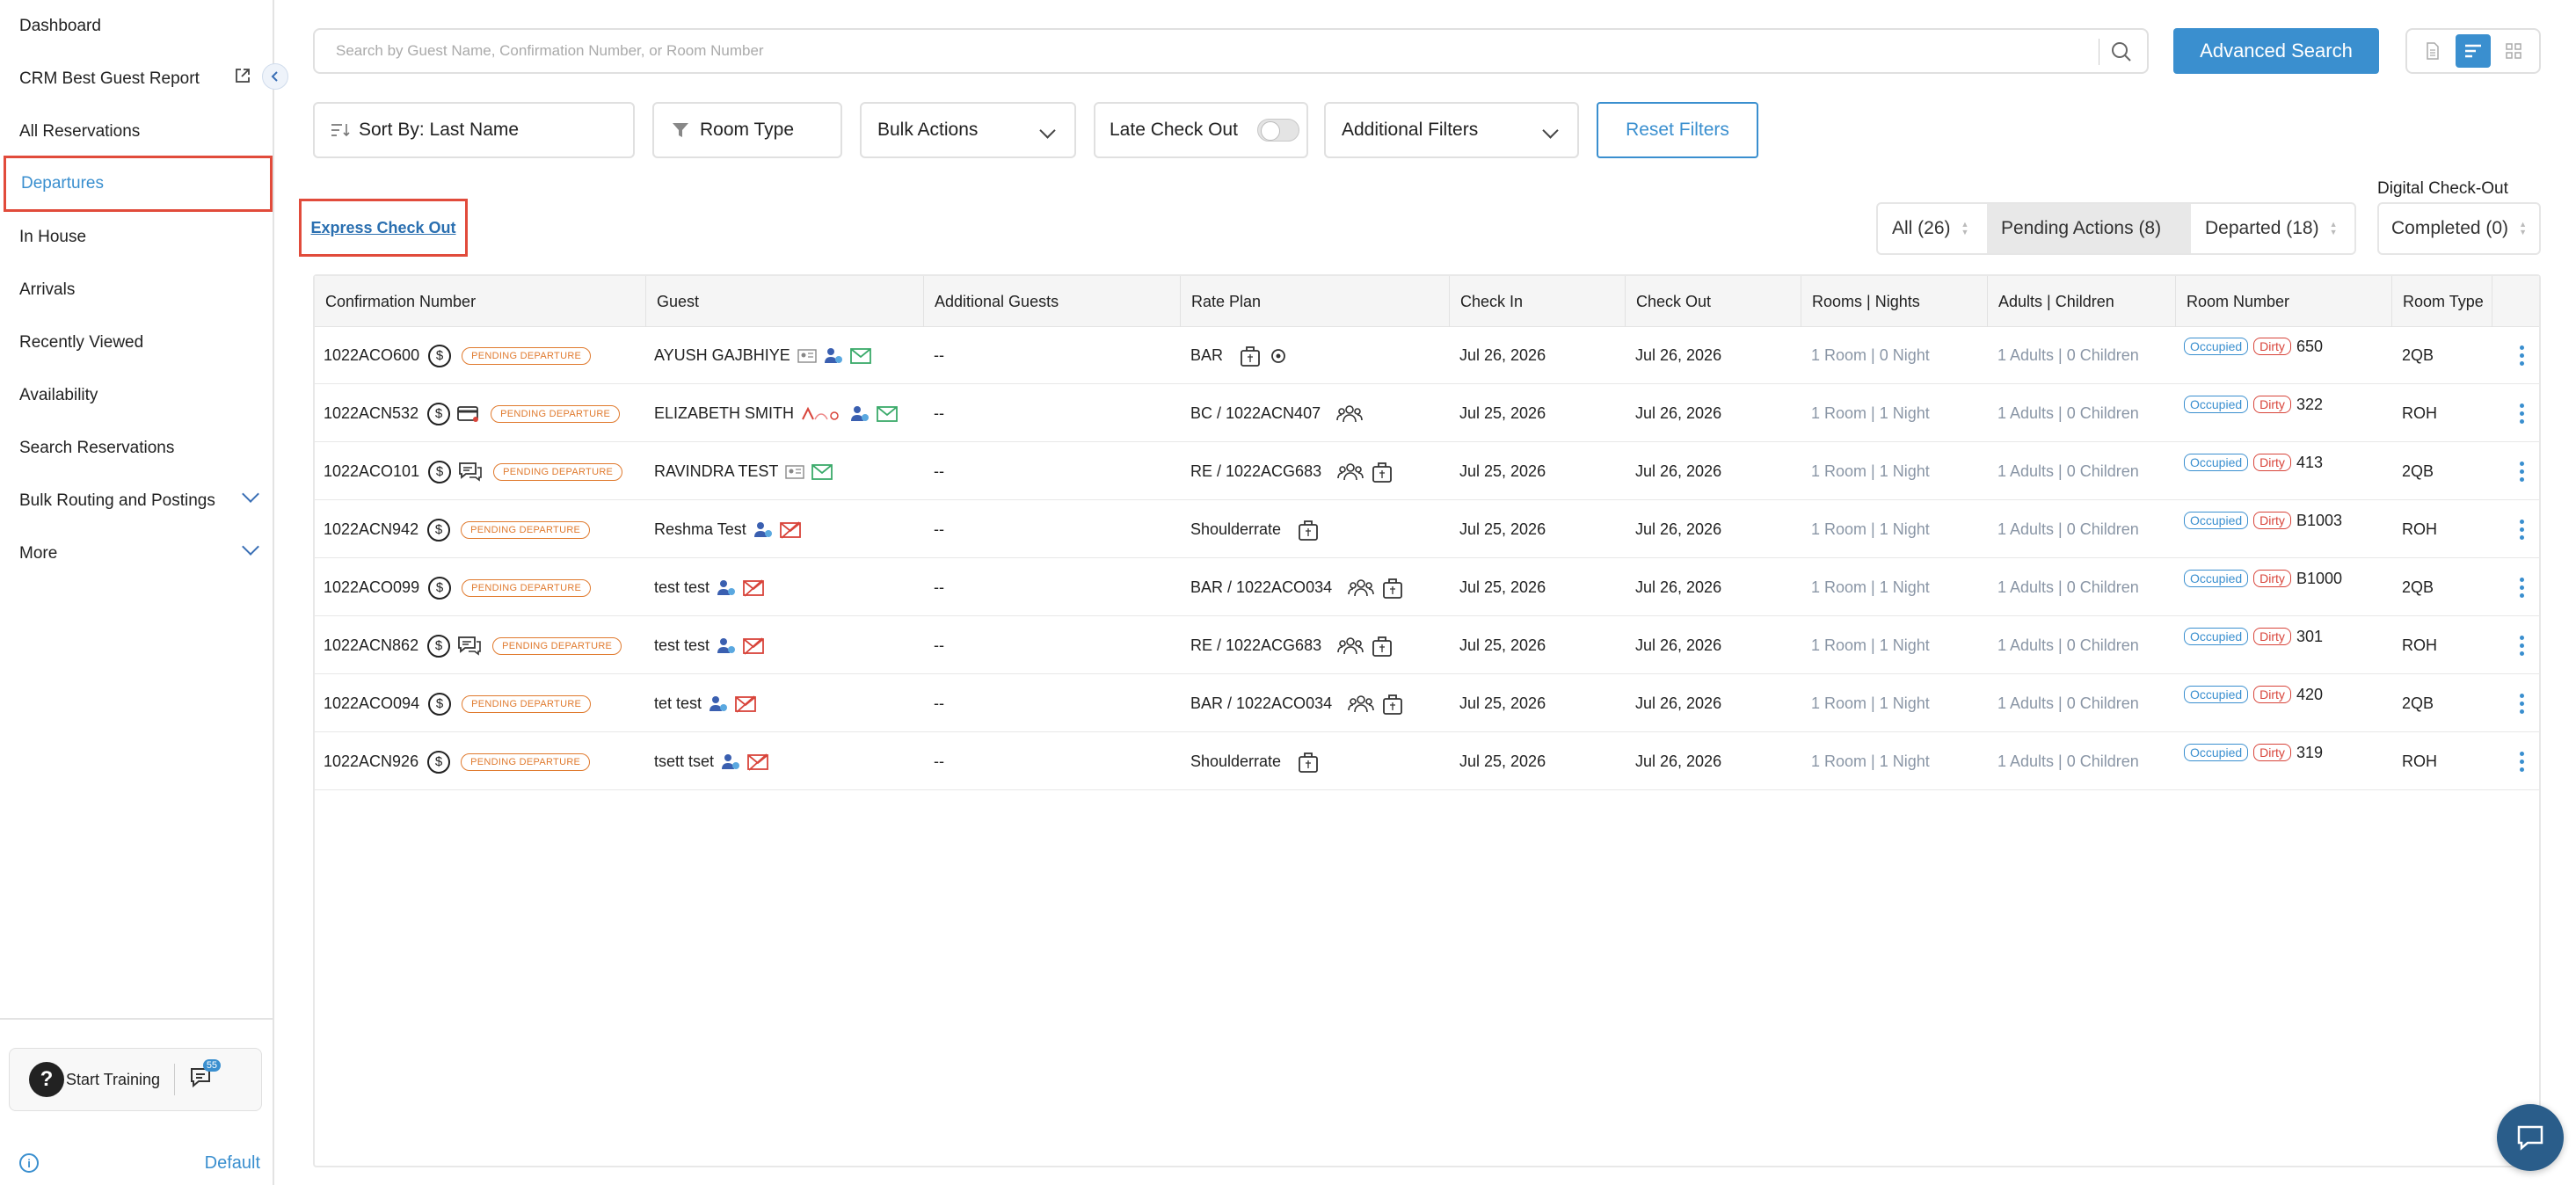  What do you see at coordinates (382, 228) in the screenshot?
I see `express-checkout-link: Express Check Out` at bounding box center [382, 228].